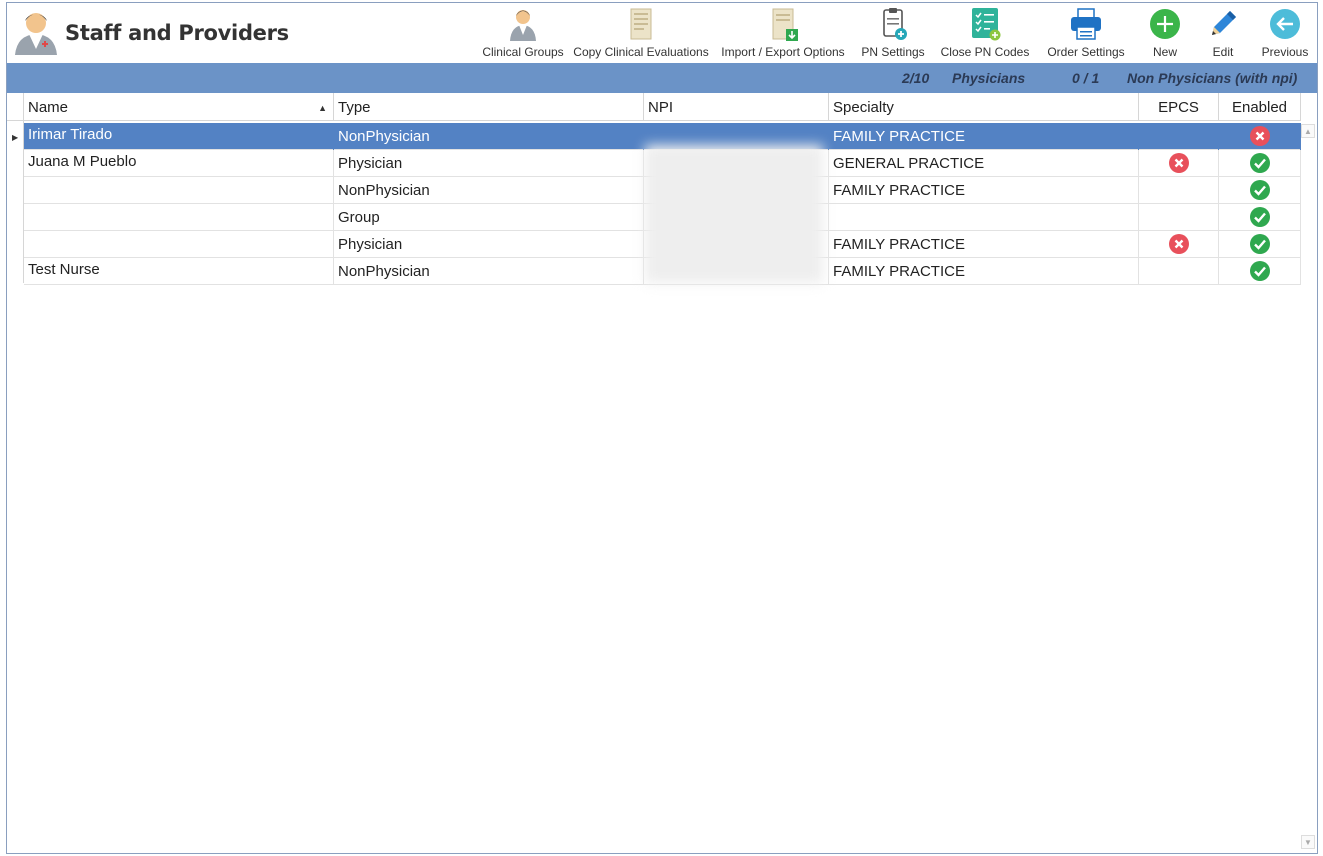 The image size is (1323, 856). Describe the element at coordinates (1308, 842) in the screenshot. I see `scroll-down-button: ▼` at that location.